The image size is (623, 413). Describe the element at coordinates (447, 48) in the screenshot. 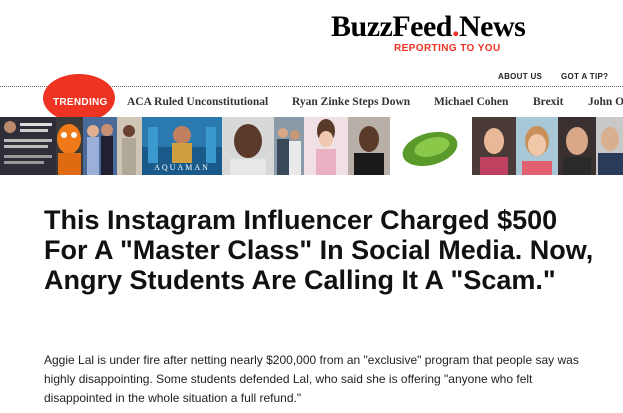

I see `tagline: REPORTING TO YOU` at that location.